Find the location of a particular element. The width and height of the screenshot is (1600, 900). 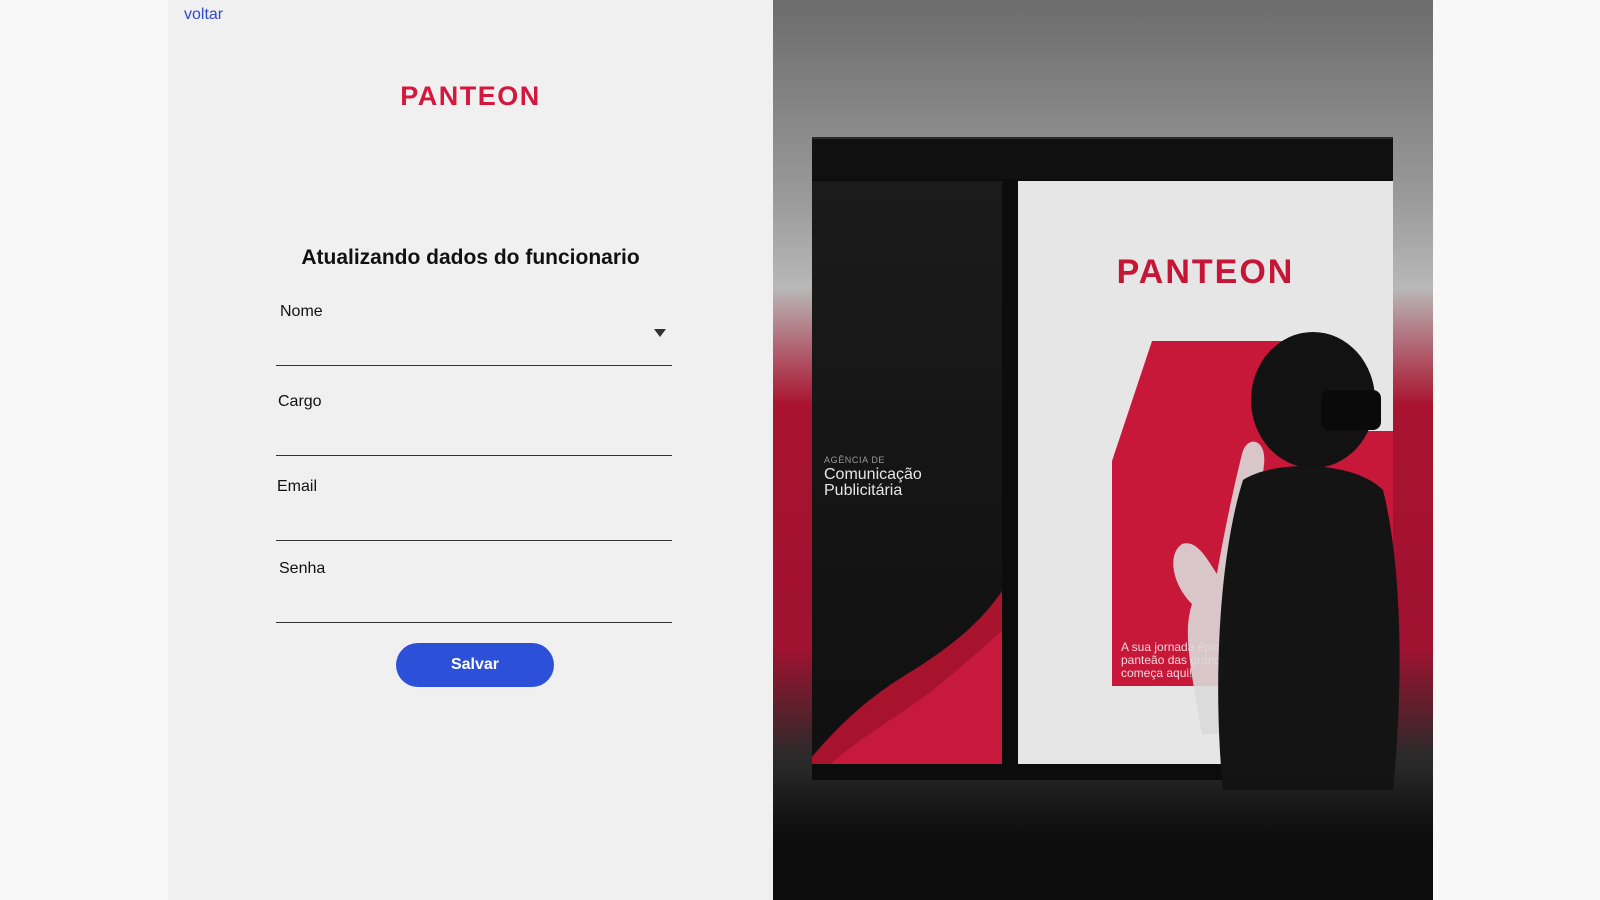

agency-title: Comunicação Publicitária is located at coordinates (873, 482).